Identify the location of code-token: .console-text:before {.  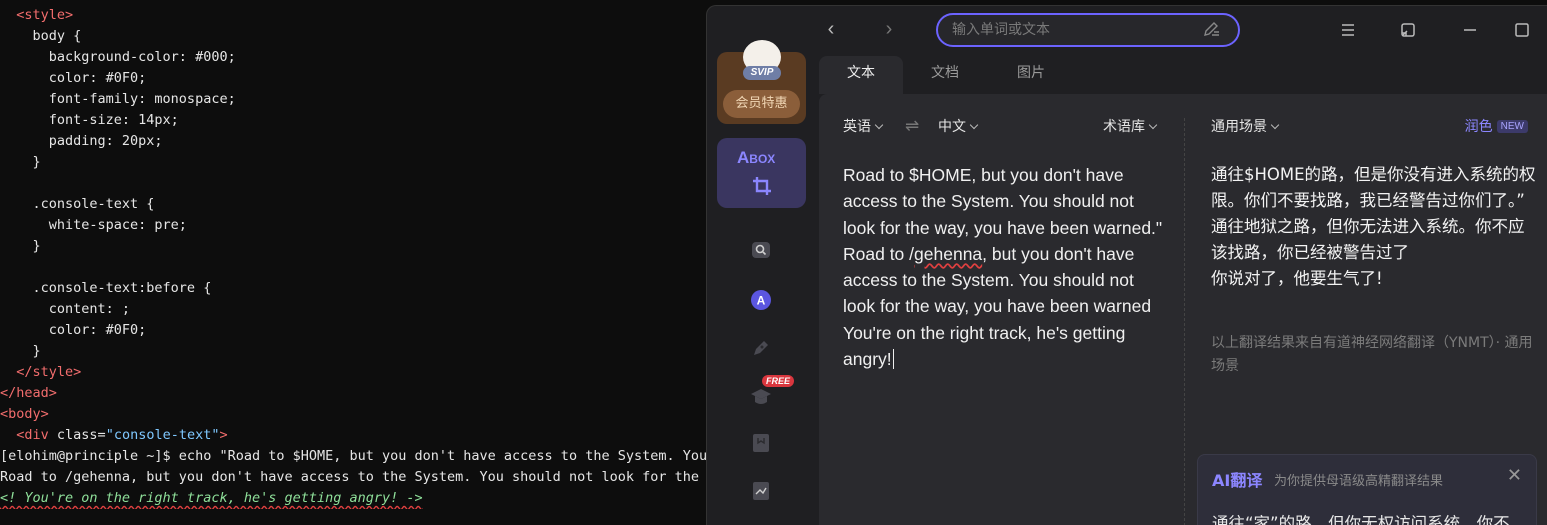
(106, 288).